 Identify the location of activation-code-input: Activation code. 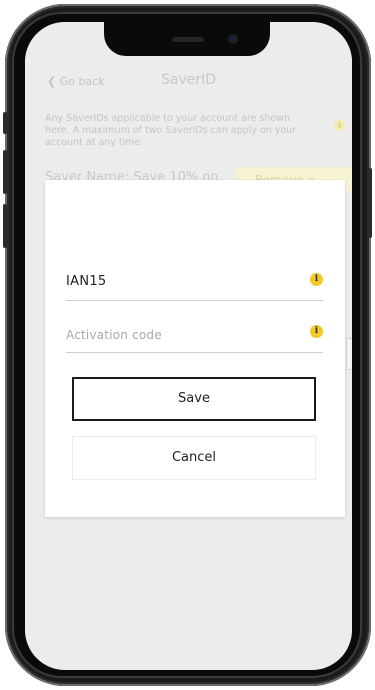
(114, 335).